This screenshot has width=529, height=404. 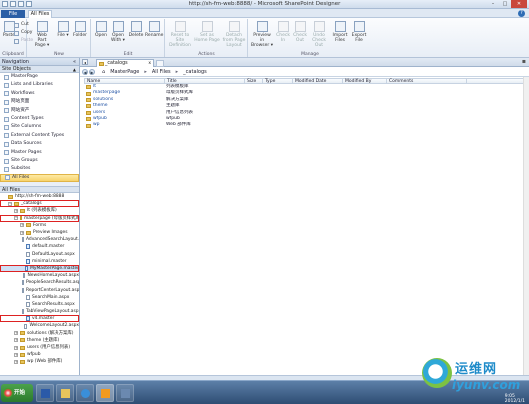 What do you see at coordinates (21, 25) in the screenshot?
I see `cut-button: Cut` at bounding box center [21, 25].